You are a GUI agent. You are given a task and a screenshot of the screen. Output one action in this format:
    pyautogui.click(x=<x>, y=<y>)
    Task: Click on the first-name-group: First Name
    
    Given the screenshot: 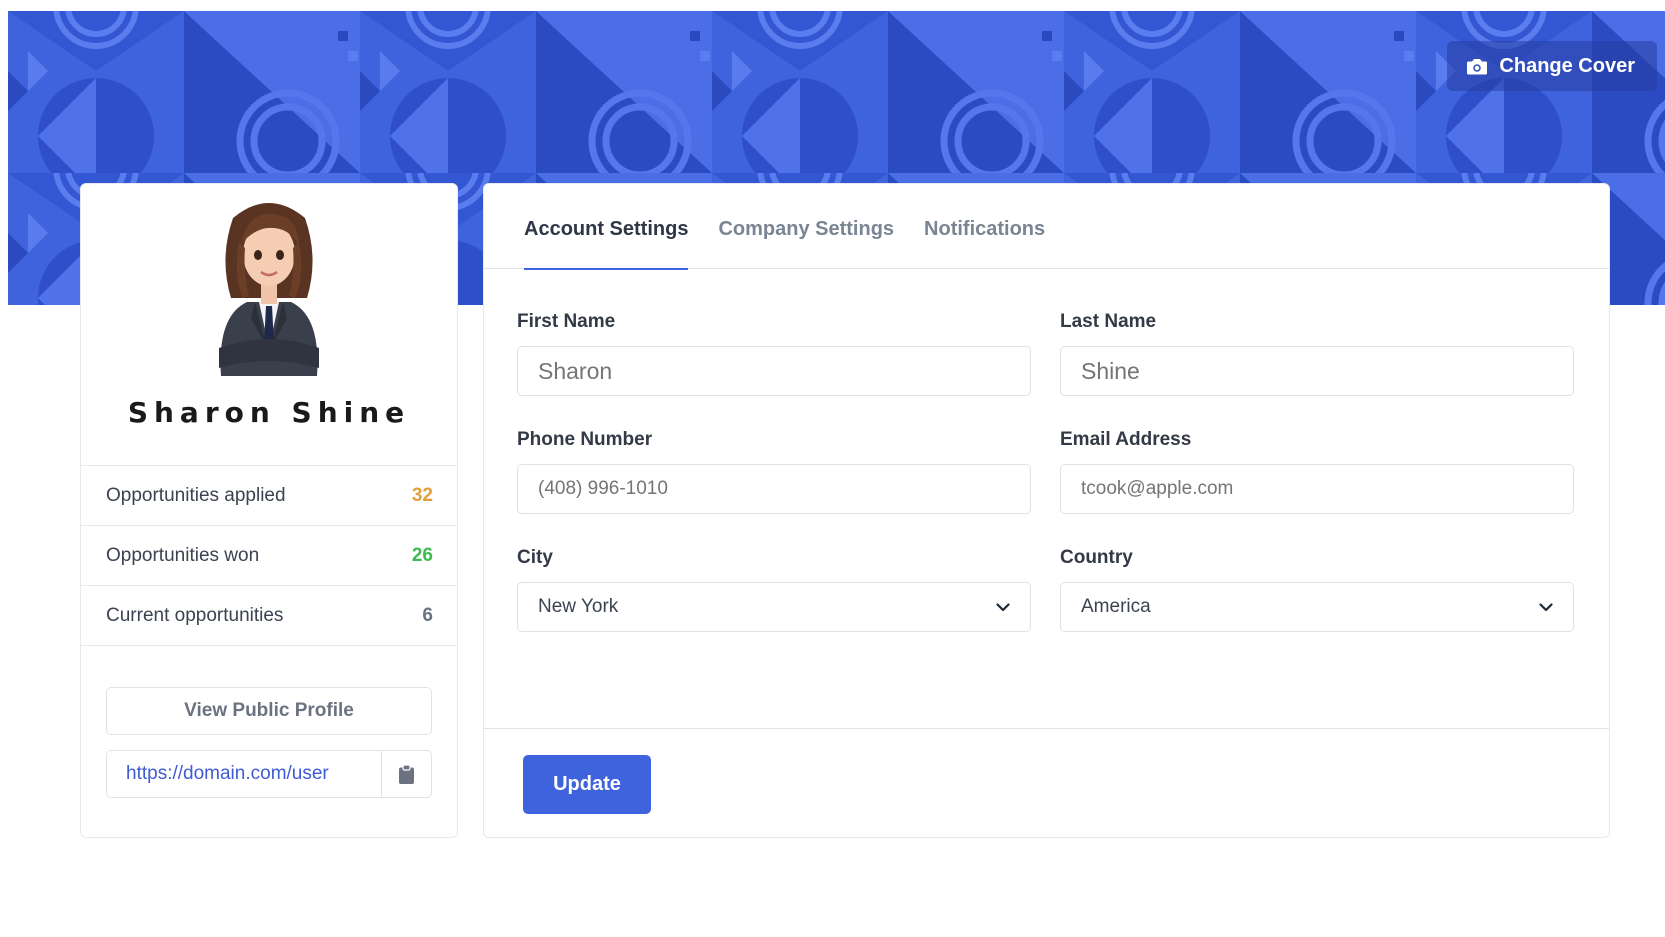 What is the action you would take?
    pyautogui.click(x=774, y=353)
    